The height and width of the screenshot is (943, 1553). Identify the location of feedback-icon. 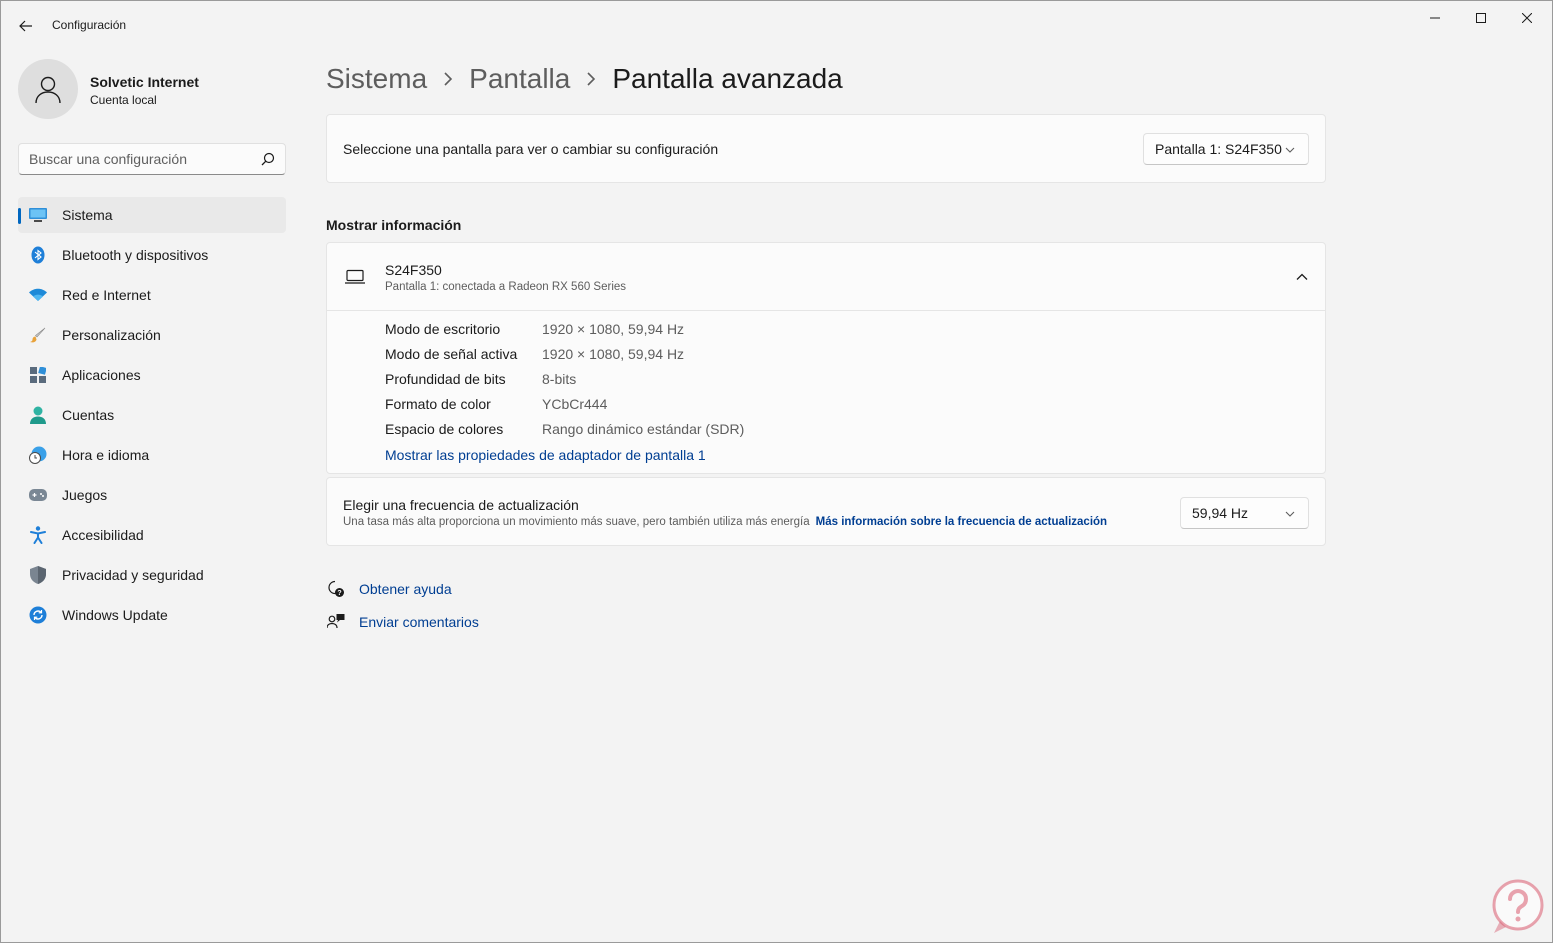
(336, 622).